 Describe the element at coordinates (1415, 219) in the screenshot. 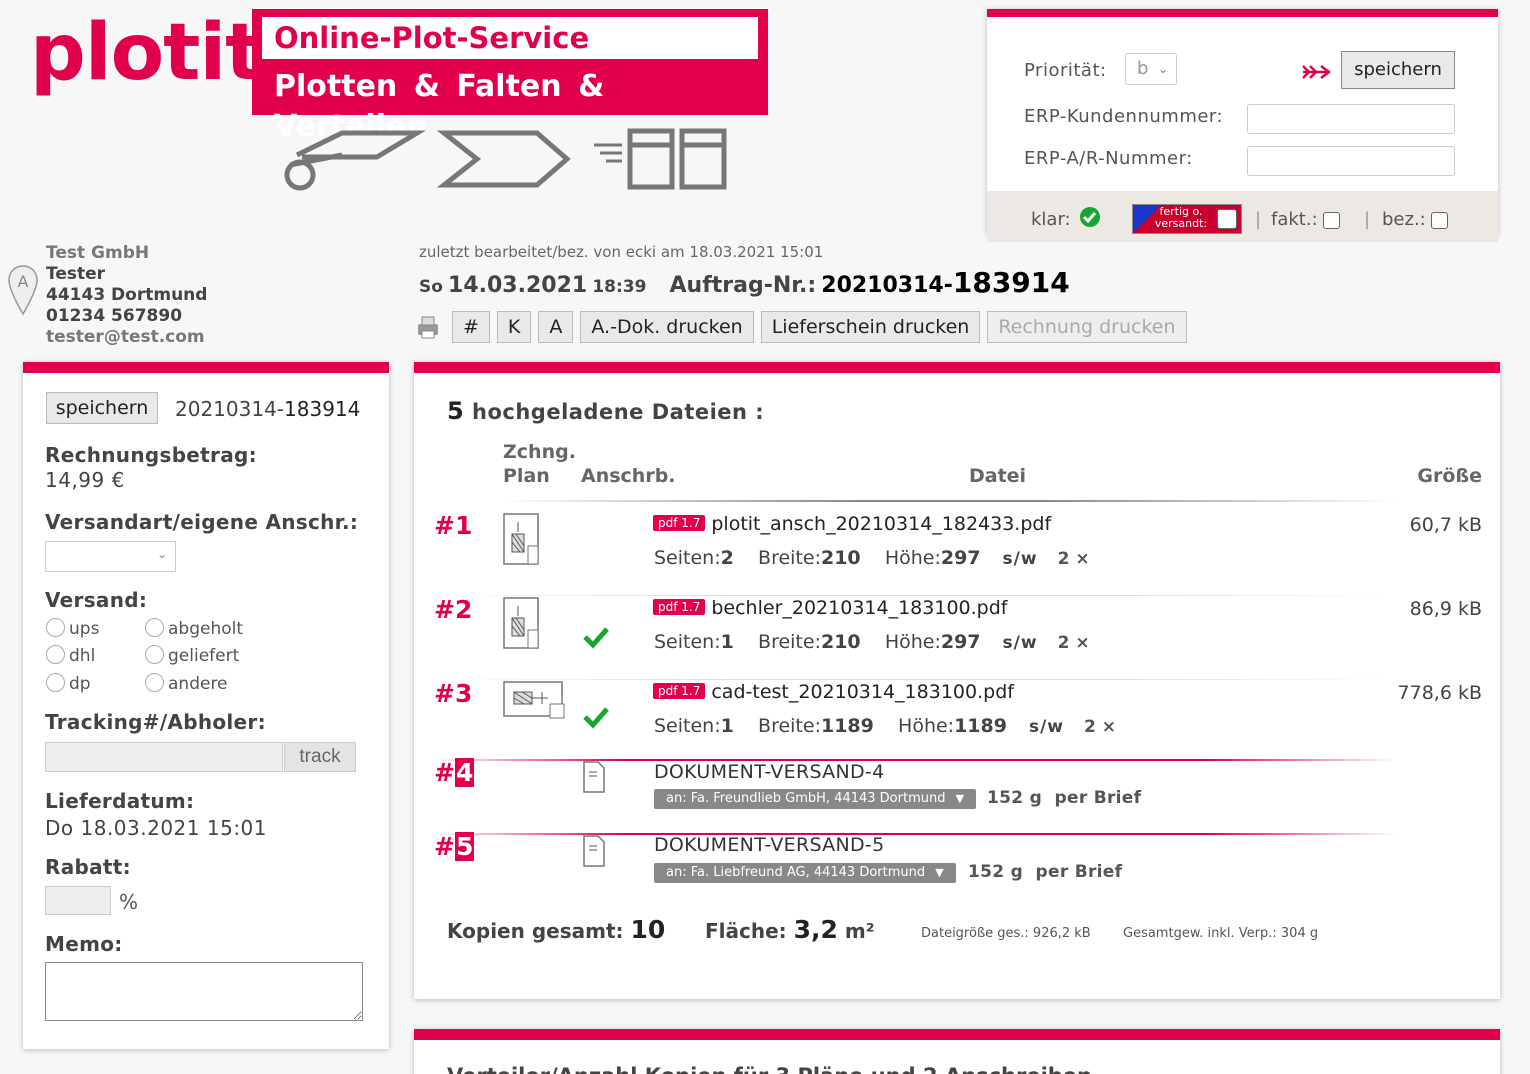

I see `bez-label: bez.:` at that location.